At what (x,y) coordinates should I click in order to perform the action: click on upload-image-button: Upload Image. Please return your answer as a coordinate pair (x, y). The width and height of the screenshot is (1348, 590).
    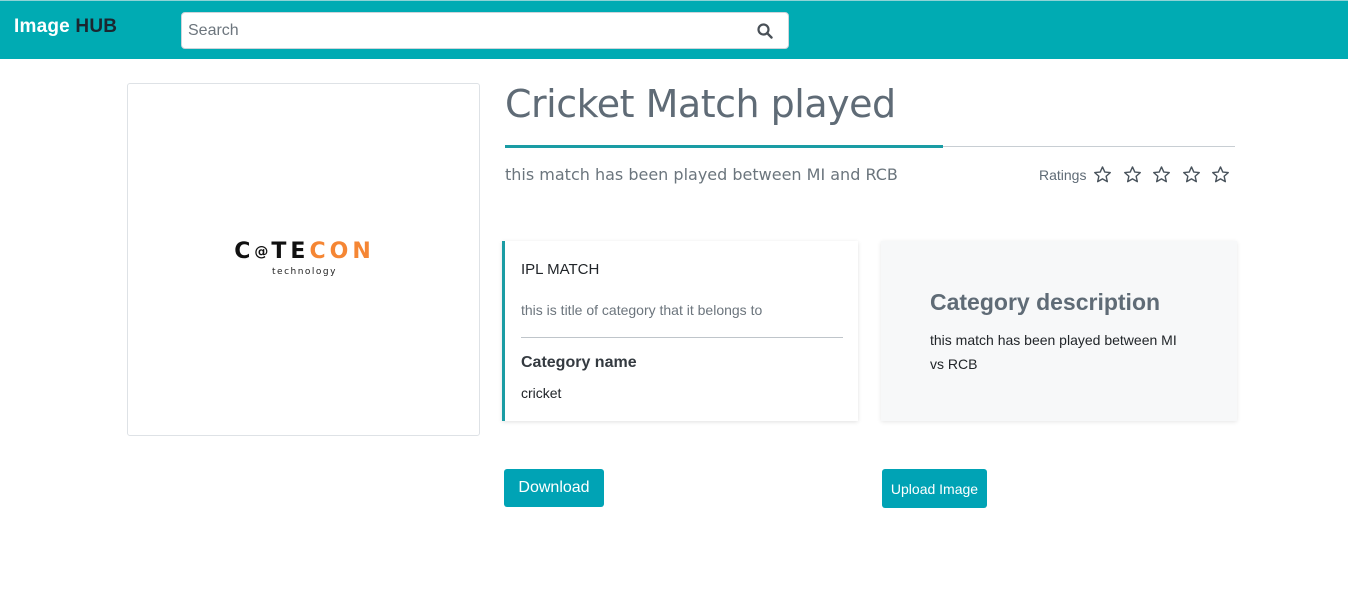
    Looking at the image, I should click on (934, 488).